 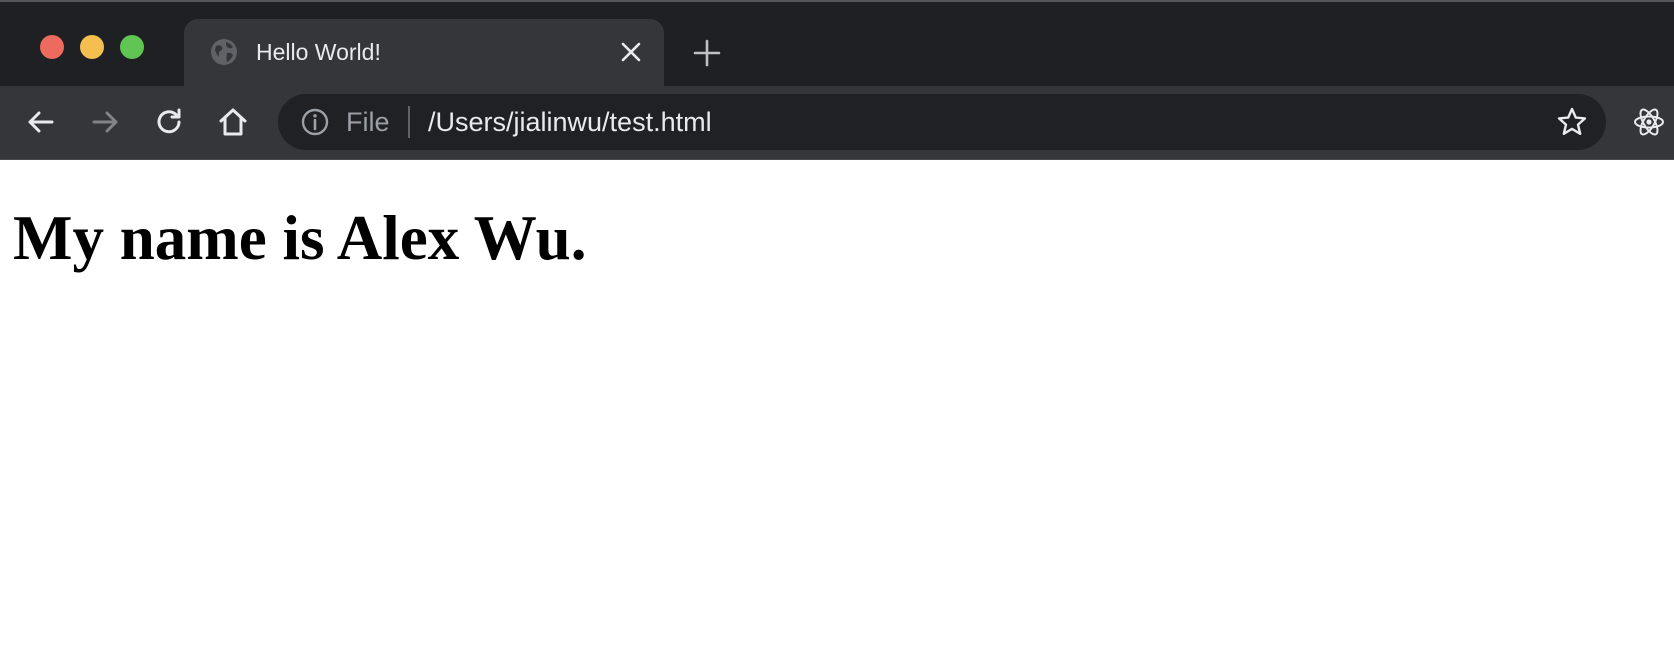 I want to click on tab-hello-world: Hello World!, so click(x=424, y=53).